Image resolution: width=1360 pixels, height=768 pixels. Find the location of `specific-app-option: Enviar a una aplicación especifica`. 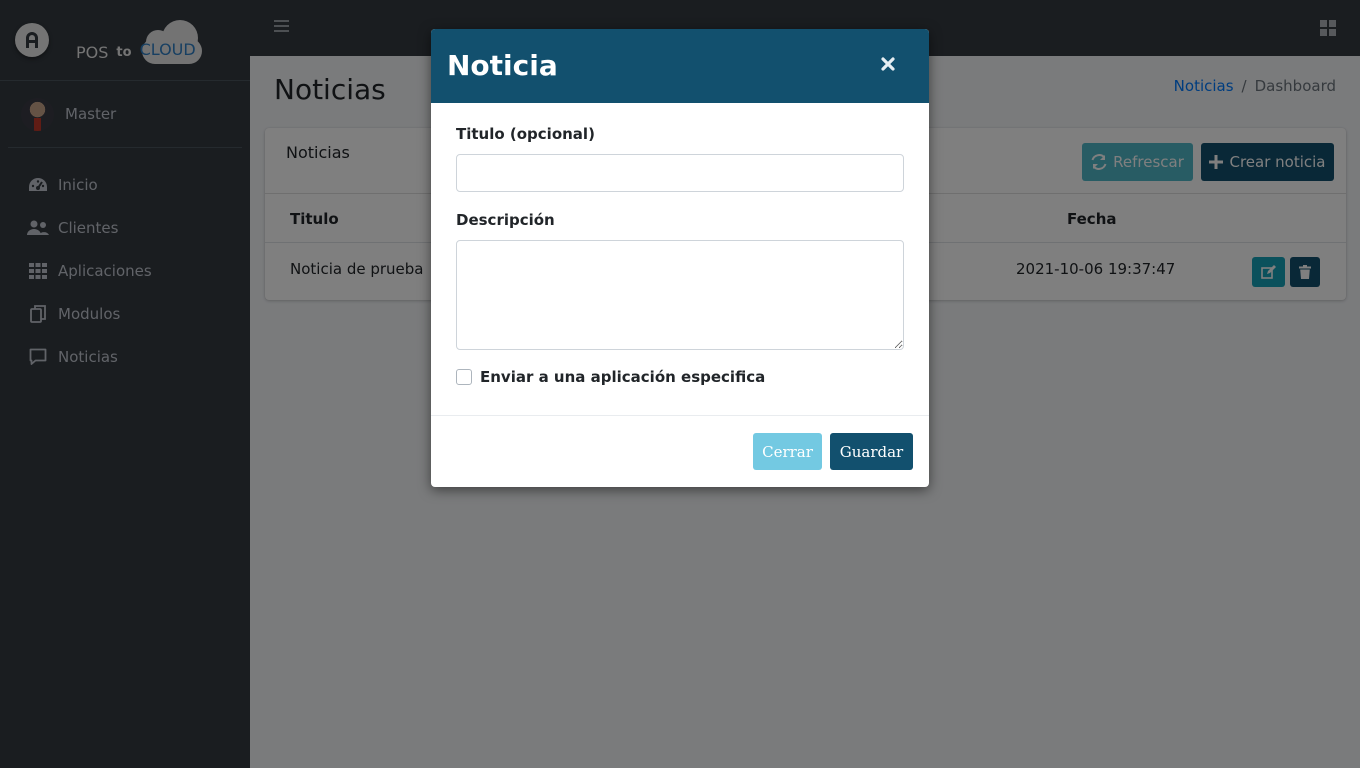

specific-app-option: Enviar a una aplicación especifica is located at coordinates (610, 377).